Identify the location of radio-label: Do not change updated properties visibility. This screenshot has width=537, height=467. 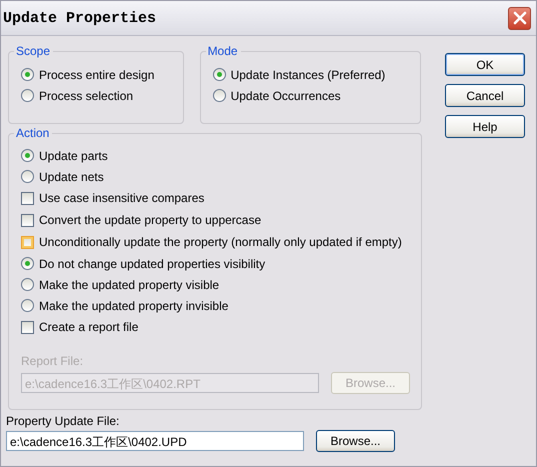
(152, 263).